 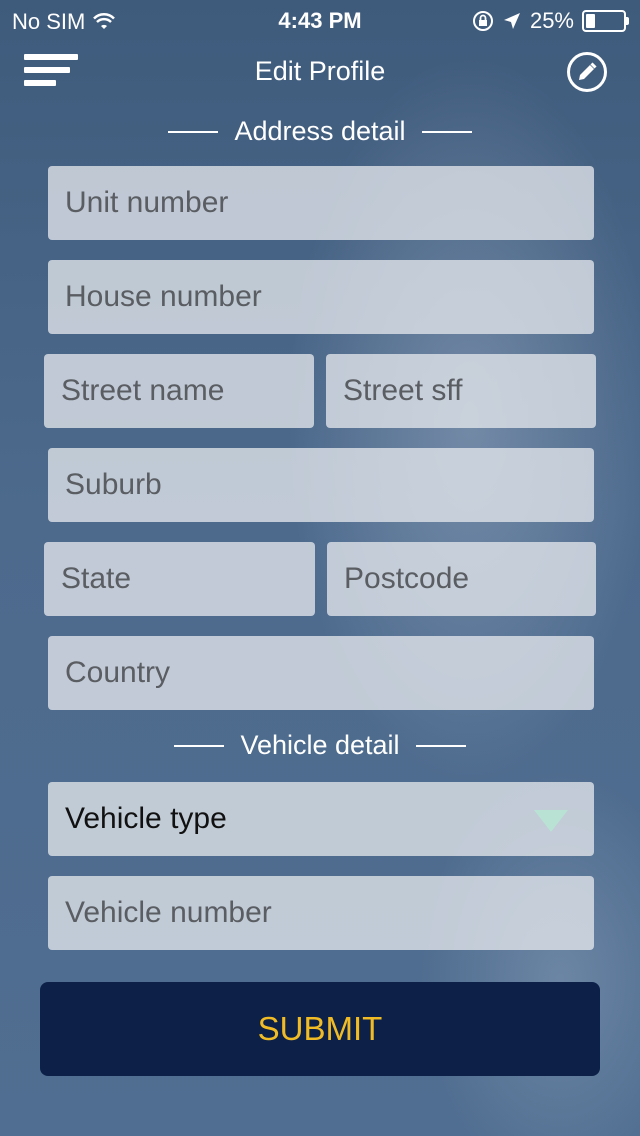 I want to click on location-arrow-icon, so click(x=511, y=21).